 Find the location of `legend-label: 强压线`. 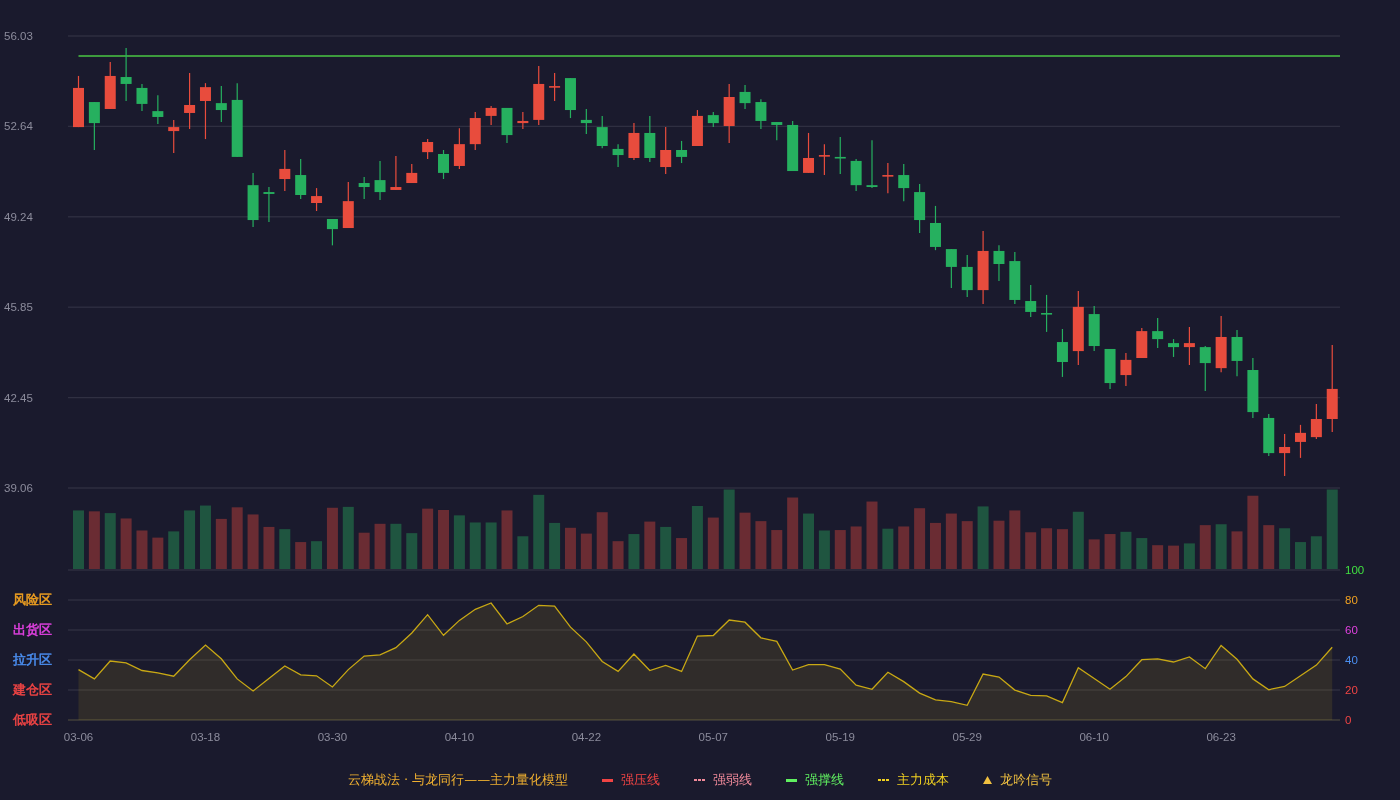

legend-label: 强压线 is located at coordinates (641, 780).